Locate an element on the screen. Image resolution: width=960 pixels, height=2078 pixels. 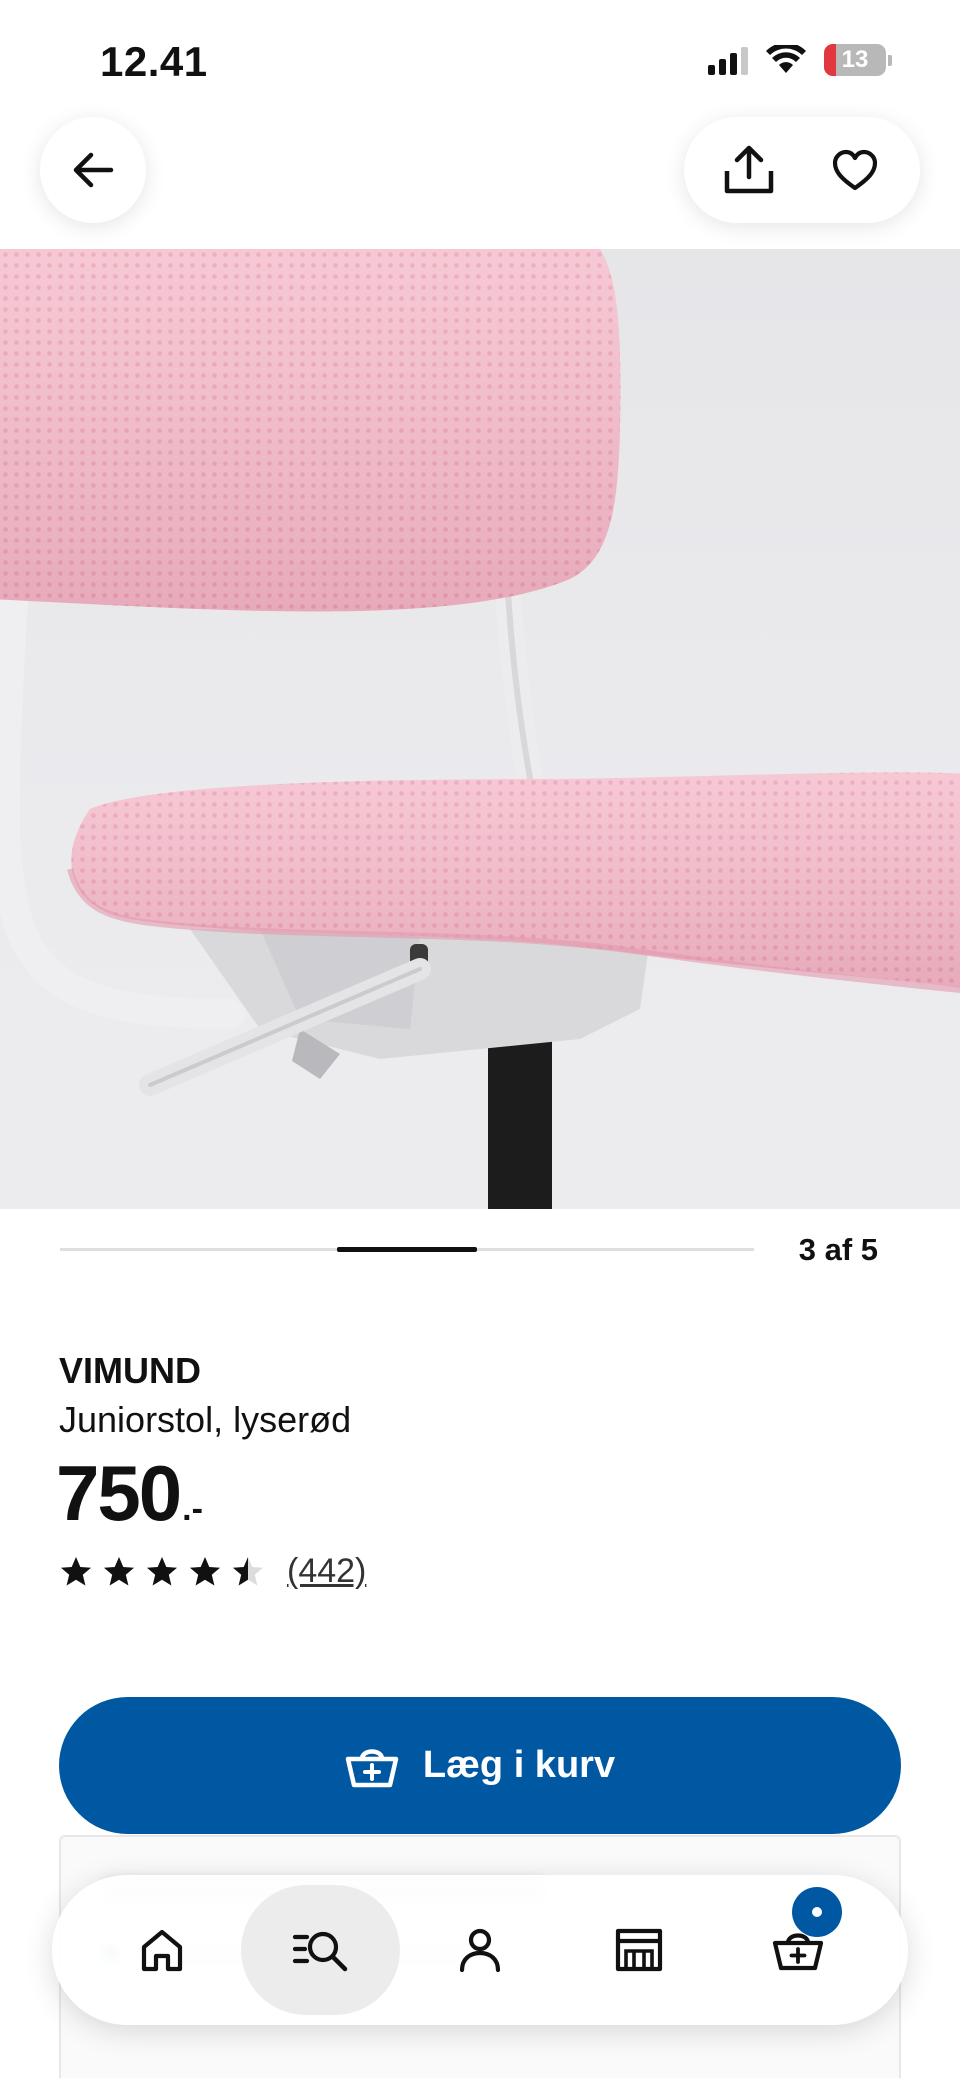
heart-outline-icon is located at coordinates (855, 170).